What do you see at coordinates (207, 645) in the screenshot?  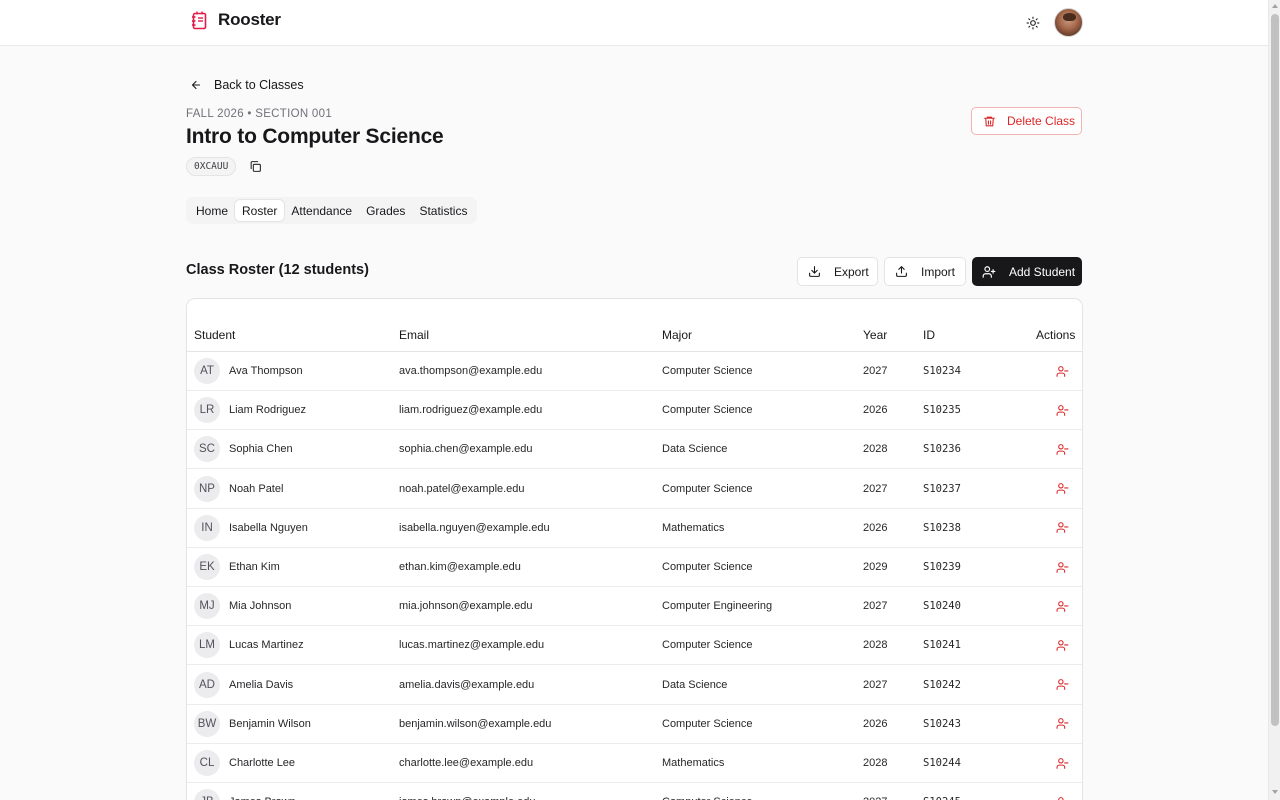 I see `student-initials-avatar: LM` at bounding box center [207, 645].